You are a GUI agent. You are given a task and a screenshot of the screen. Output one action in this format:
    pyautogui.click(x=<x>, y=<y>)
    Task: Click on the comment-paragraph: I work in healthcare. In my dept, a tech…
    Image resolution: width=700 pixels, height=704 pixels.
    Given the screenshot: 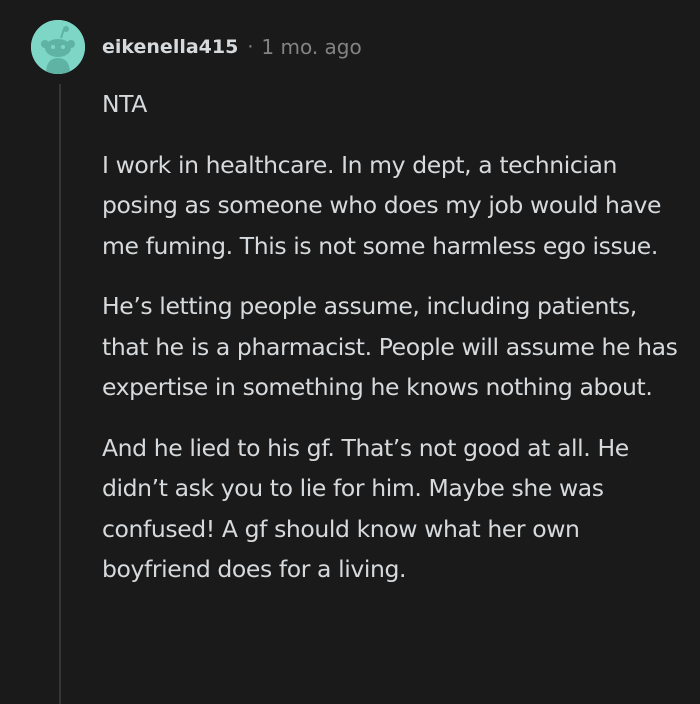 What is the action you would take?
    pyautogui.click(x=382, y=205)
    